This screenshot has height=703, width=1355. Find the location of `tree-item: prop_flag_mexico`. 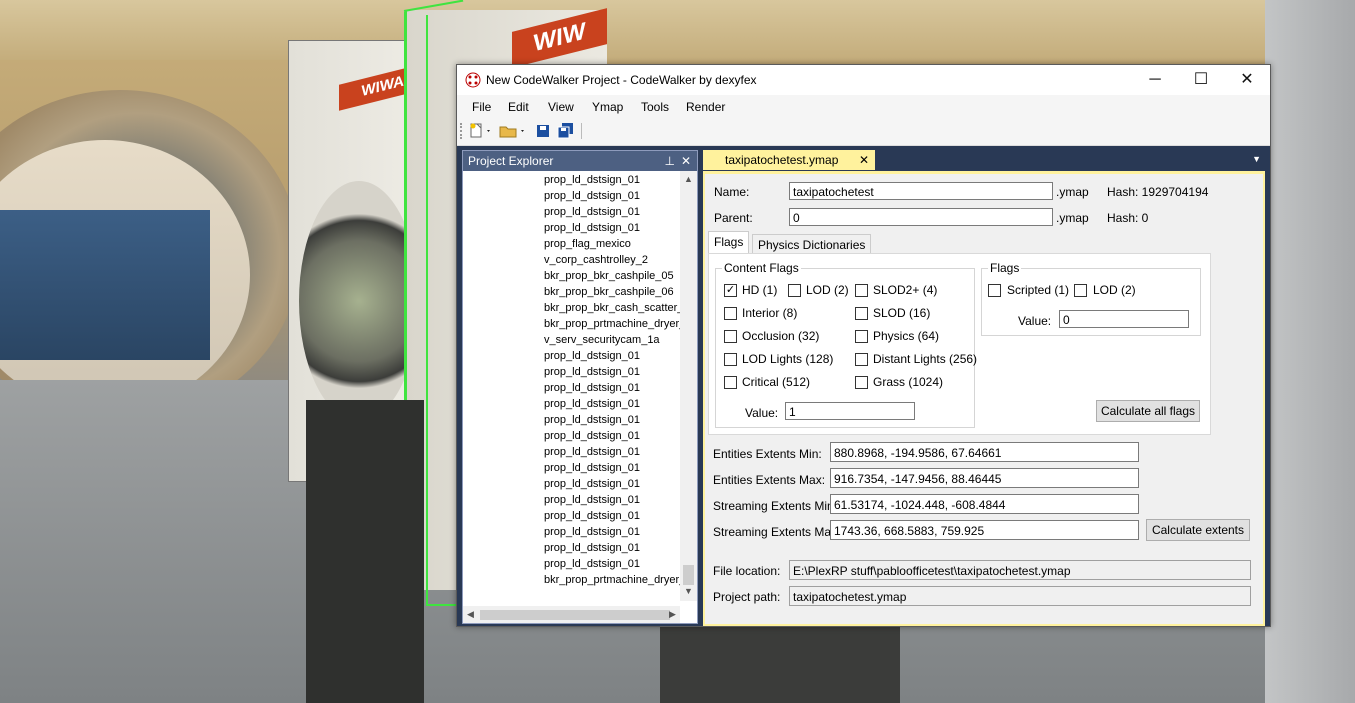

tree-item: prop_flag_mexico is located at coordinates (612, 244).